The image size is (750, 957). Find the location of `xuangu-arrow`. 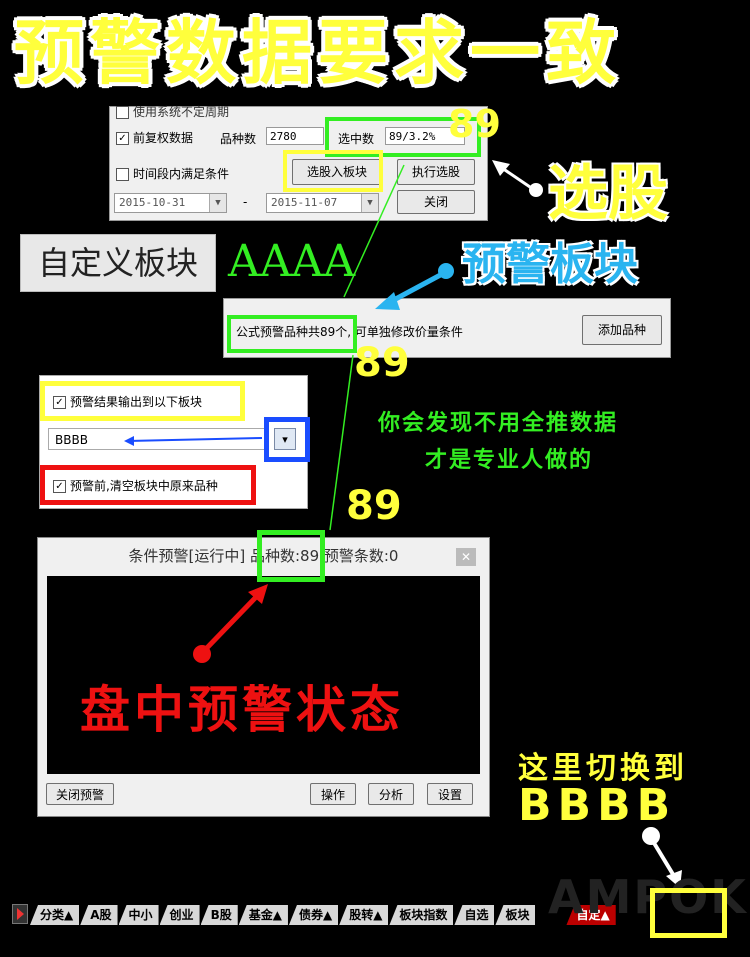

xuangu-arrow is located at coordinates (516, 177).